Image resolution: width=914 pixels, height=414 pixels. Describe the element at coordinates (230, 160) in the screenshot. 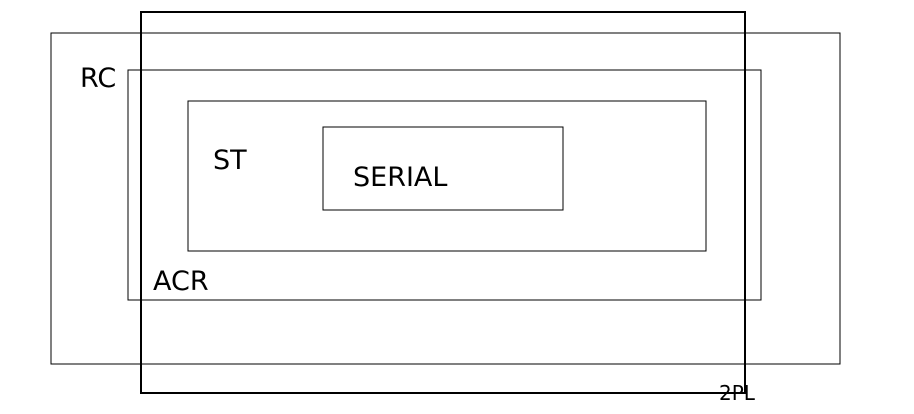

I see `st-label: ST` at that location.